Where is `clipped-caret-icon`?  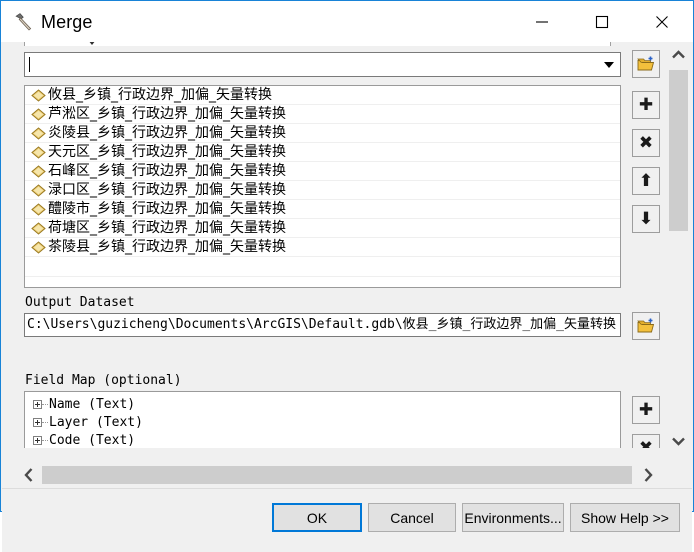 clipped-caret-icon is located at coordinates (92, 43).